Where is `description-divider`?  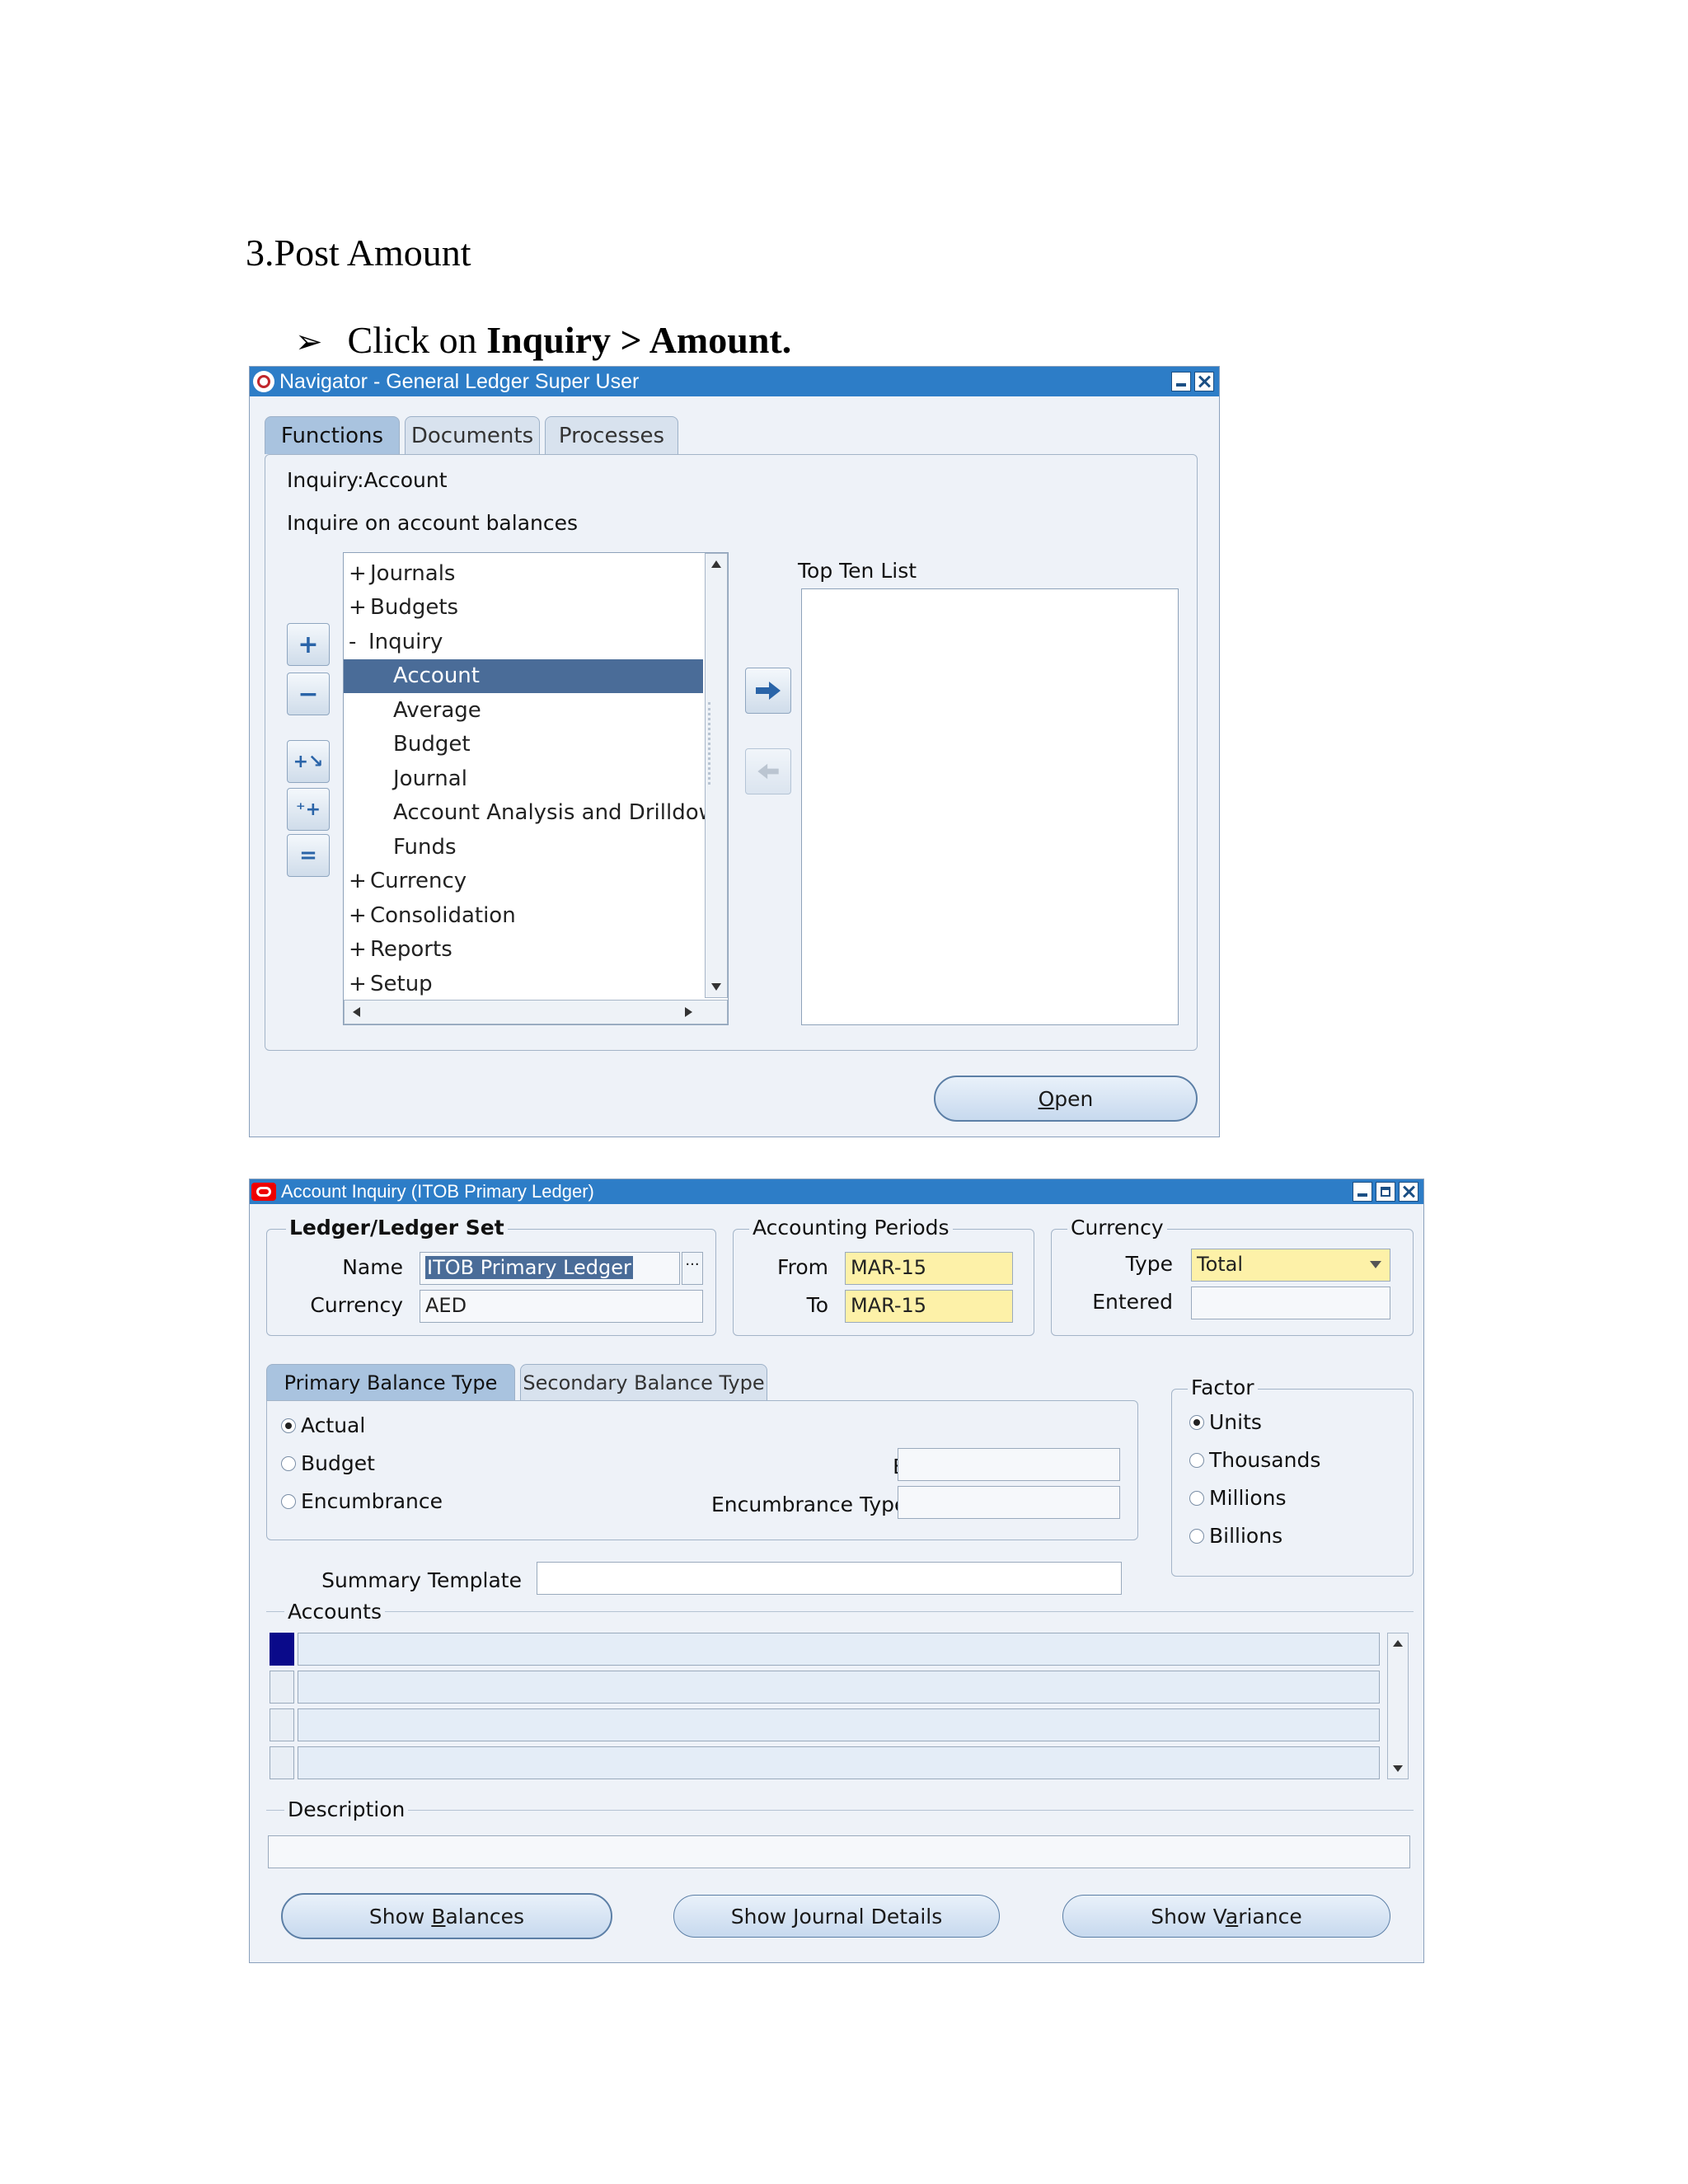 description-divider is located at coordinates (840, 1810).